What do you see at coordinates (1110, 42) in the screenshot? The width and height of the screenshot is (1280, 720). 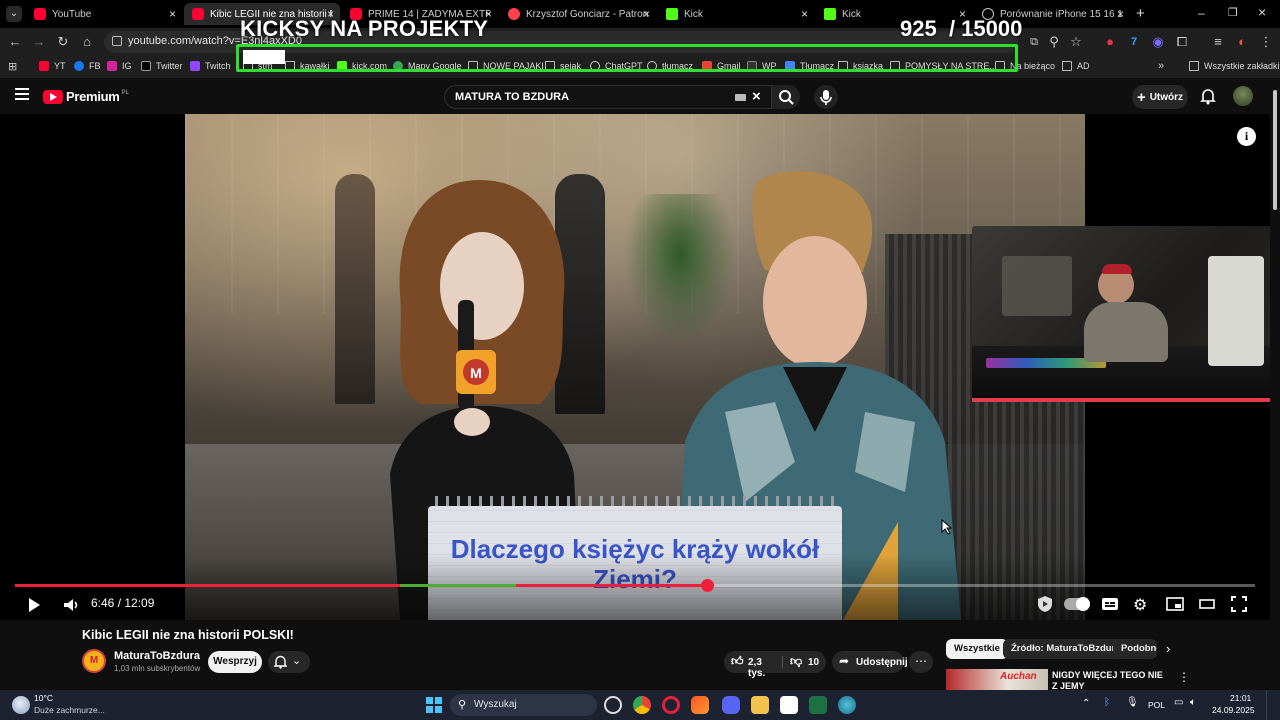 I see `record-extension-icon: ●` at bounding box center [1110, 42].